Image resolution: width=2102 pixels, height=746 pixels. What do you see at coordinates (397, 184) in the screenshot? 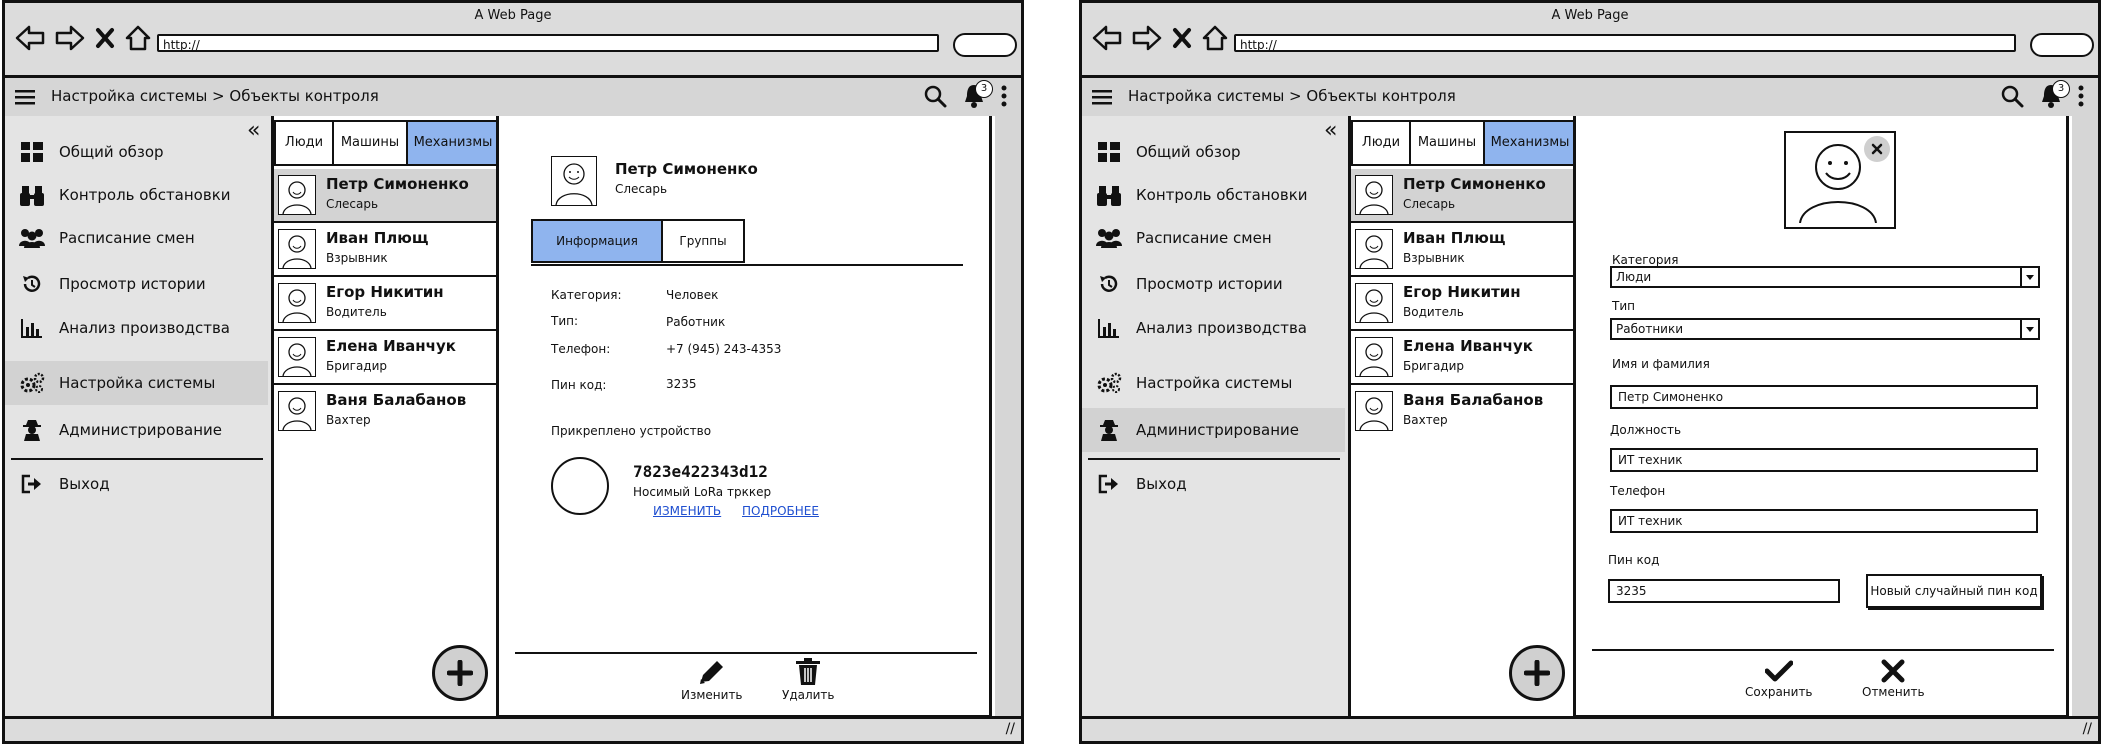
I see `person-name: Петр Симоненко` at bounding box center [397, 184].